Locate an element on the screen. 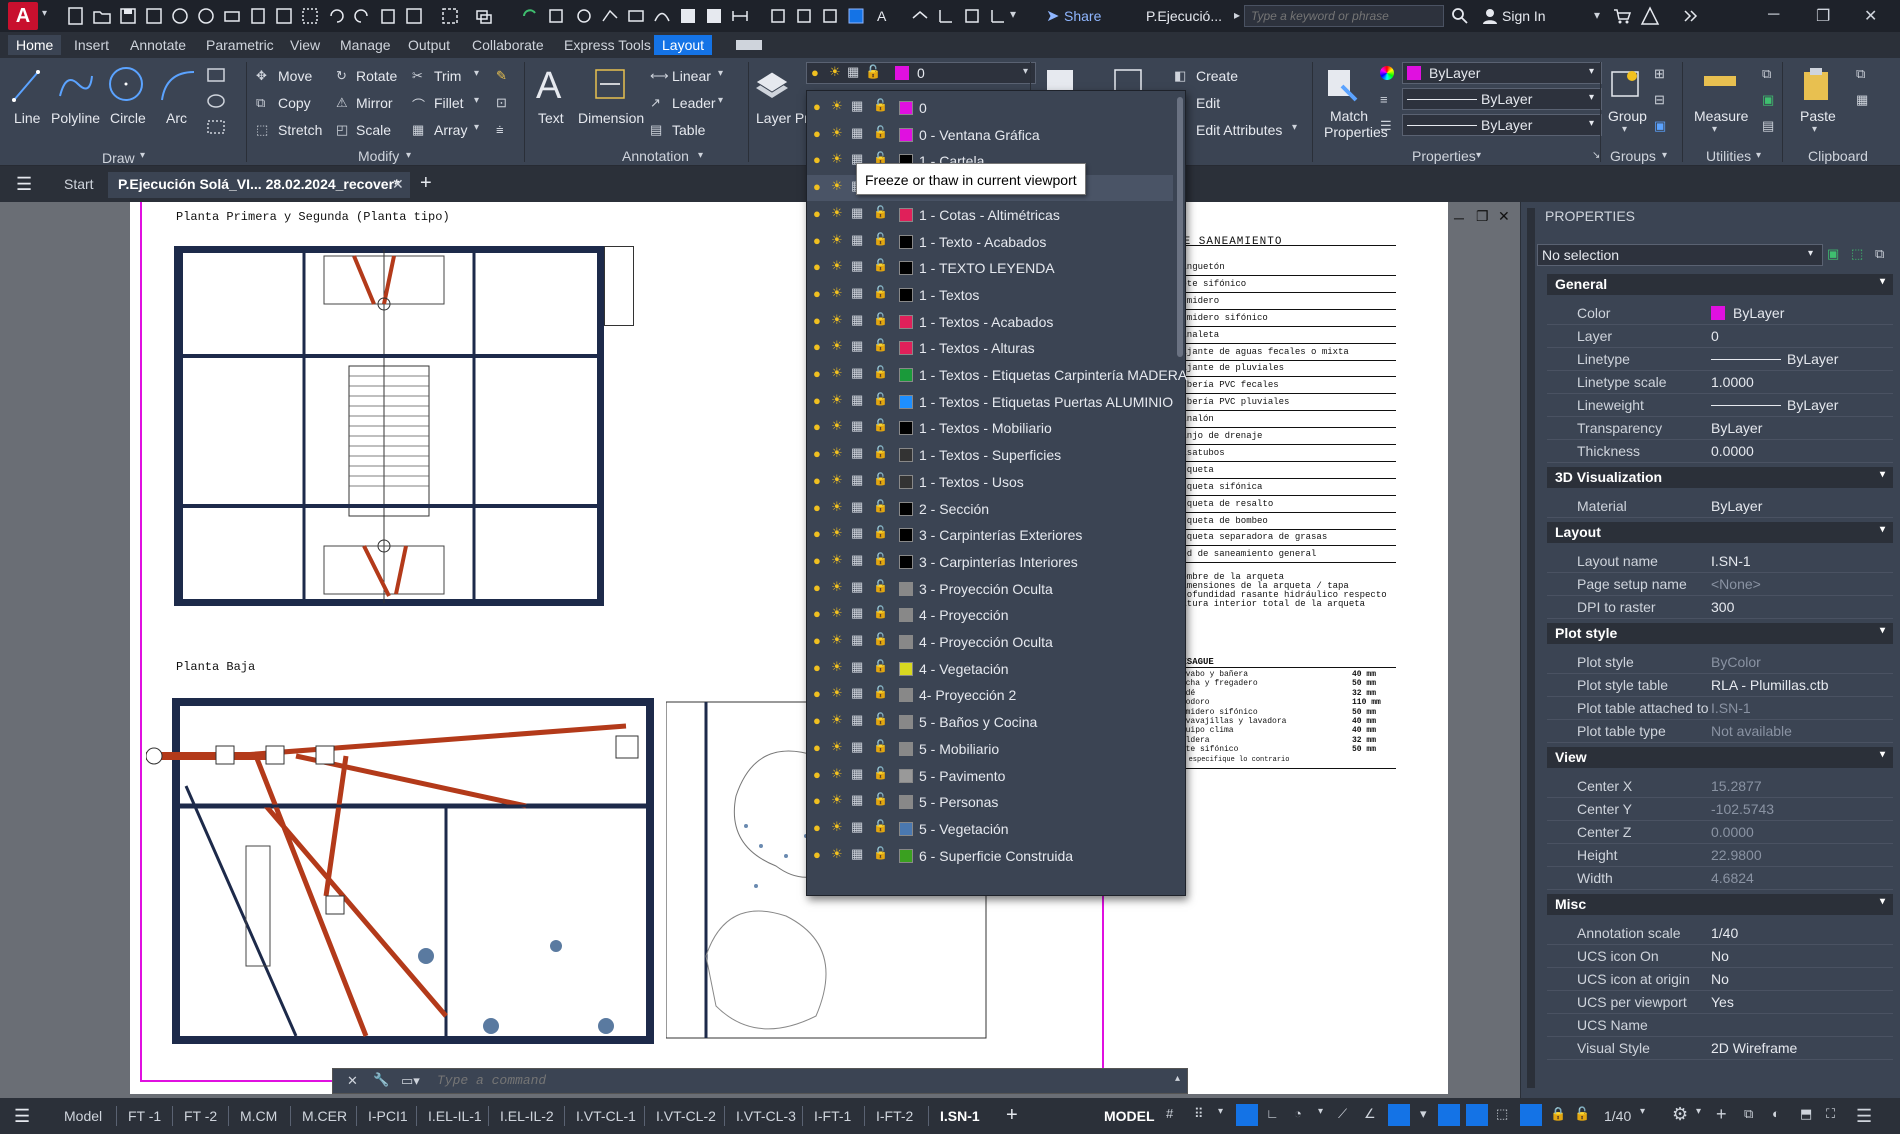 The image size is (1900, 1134). annotation-panel-label: Annotation is located at coordinates (655, 156).